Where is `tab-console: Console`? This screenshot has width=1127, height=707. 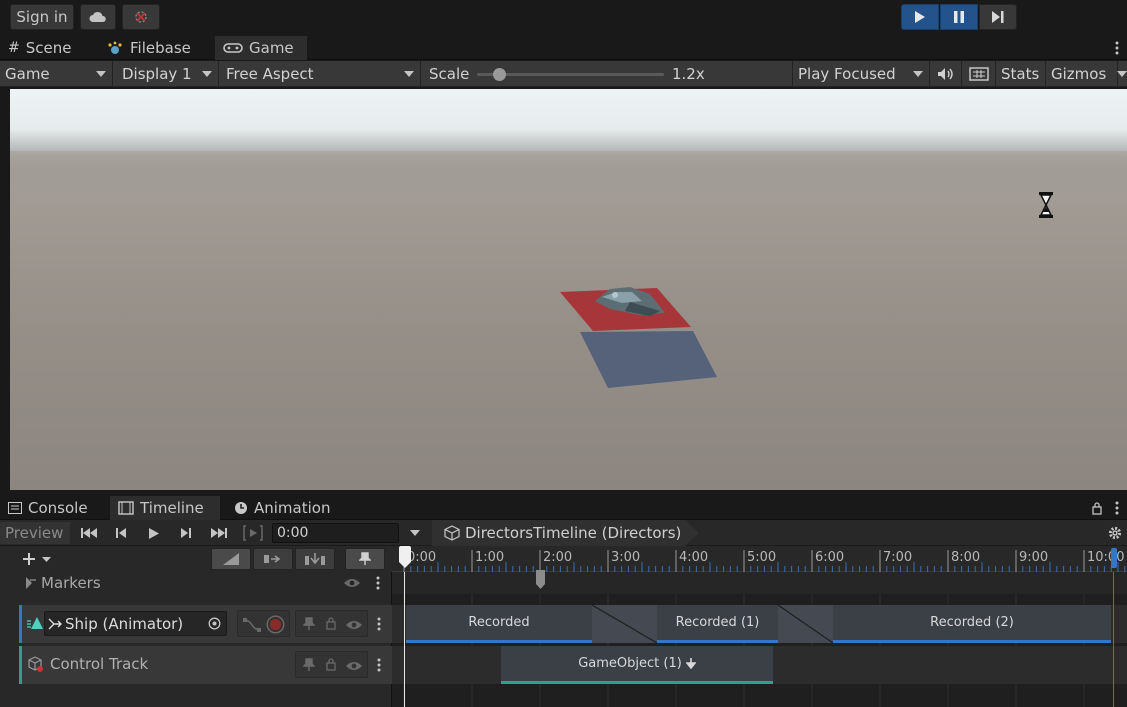 tab-console: Console is located at coordinates (48, 508).